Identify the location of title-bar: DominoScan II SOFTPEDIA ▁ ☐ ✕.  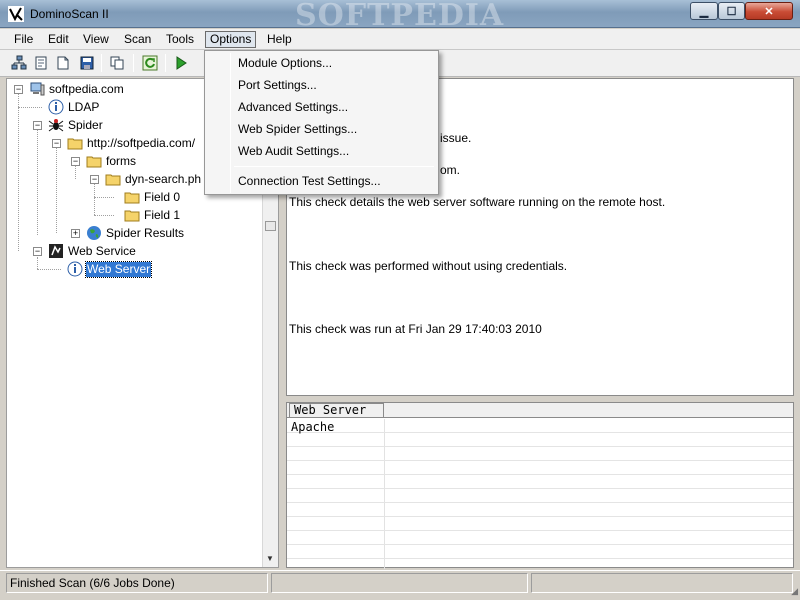
(400, 16).